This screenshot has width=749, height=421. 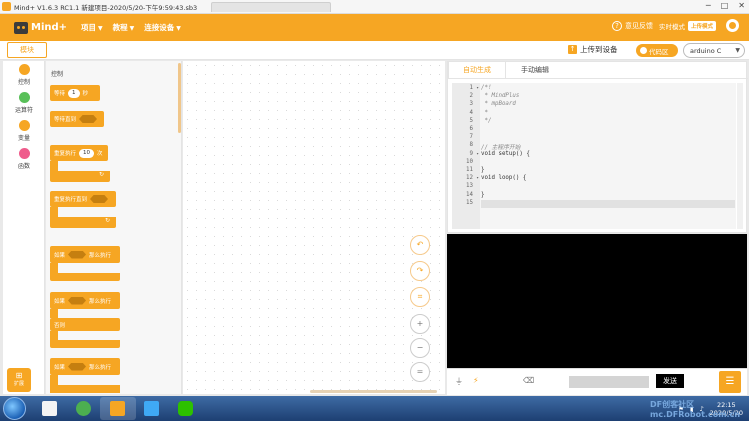 I want to click on mode-realtime: 实时模式, so click(x=672, y=26).